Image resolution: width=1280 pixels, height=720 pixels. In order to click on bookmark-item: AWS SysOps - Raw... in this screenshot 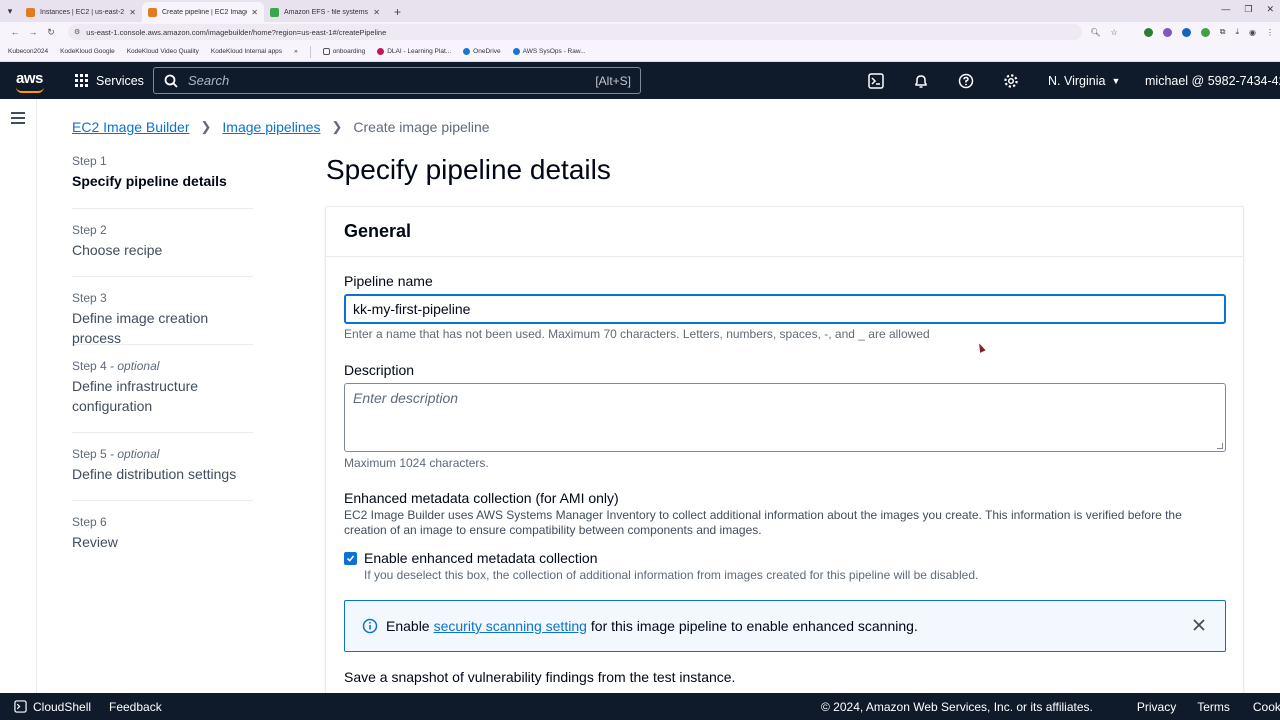, I will do `click(549, 51)`.